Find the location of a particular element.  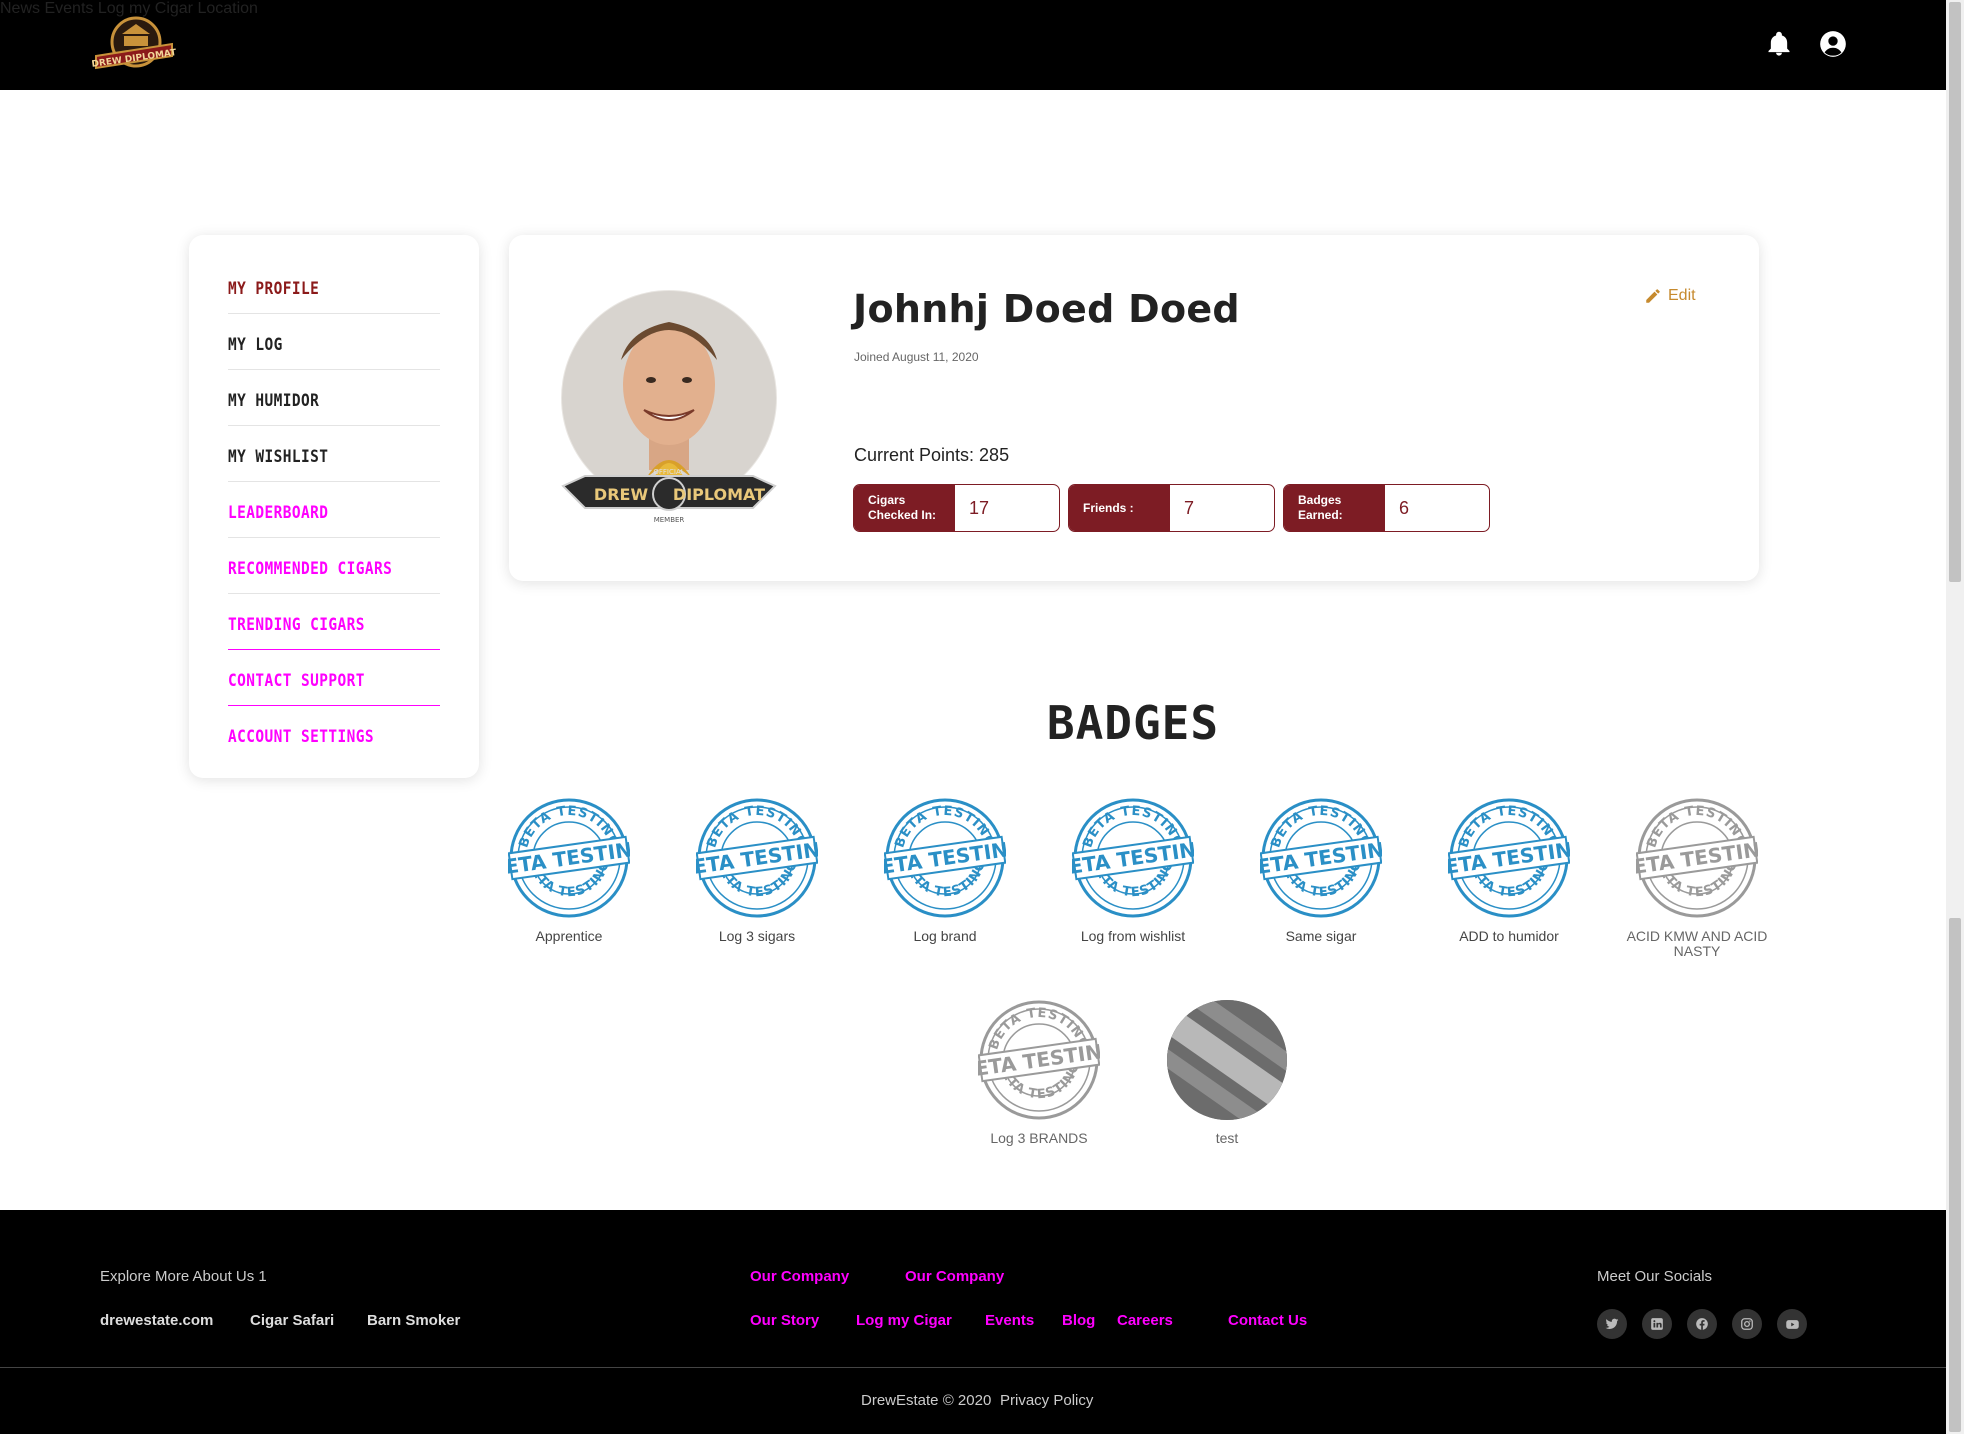

footer-link-events: Events is located at coordinates (1009, 1320).